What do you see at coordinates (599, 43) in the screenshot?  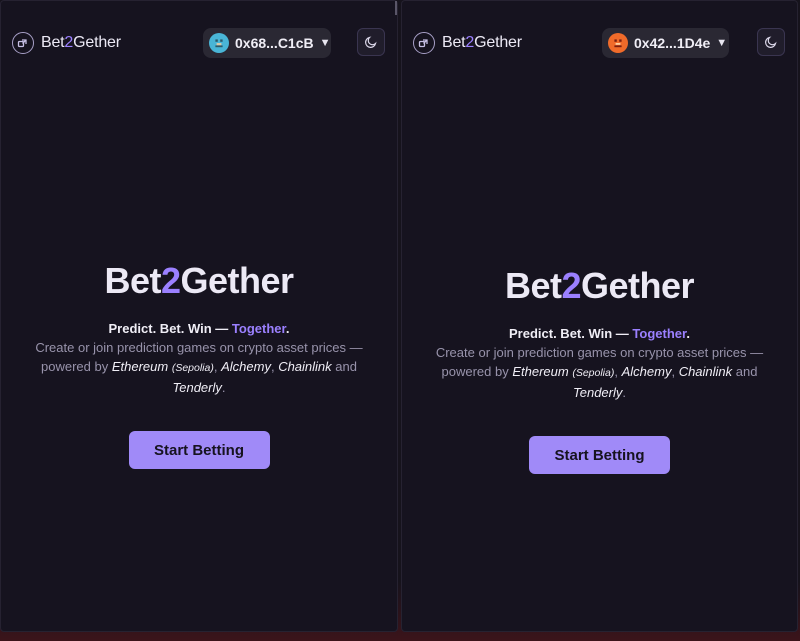 I see `header: Bet2Gether 0x42...1D4e ▼` at bounding box center [599, 43].